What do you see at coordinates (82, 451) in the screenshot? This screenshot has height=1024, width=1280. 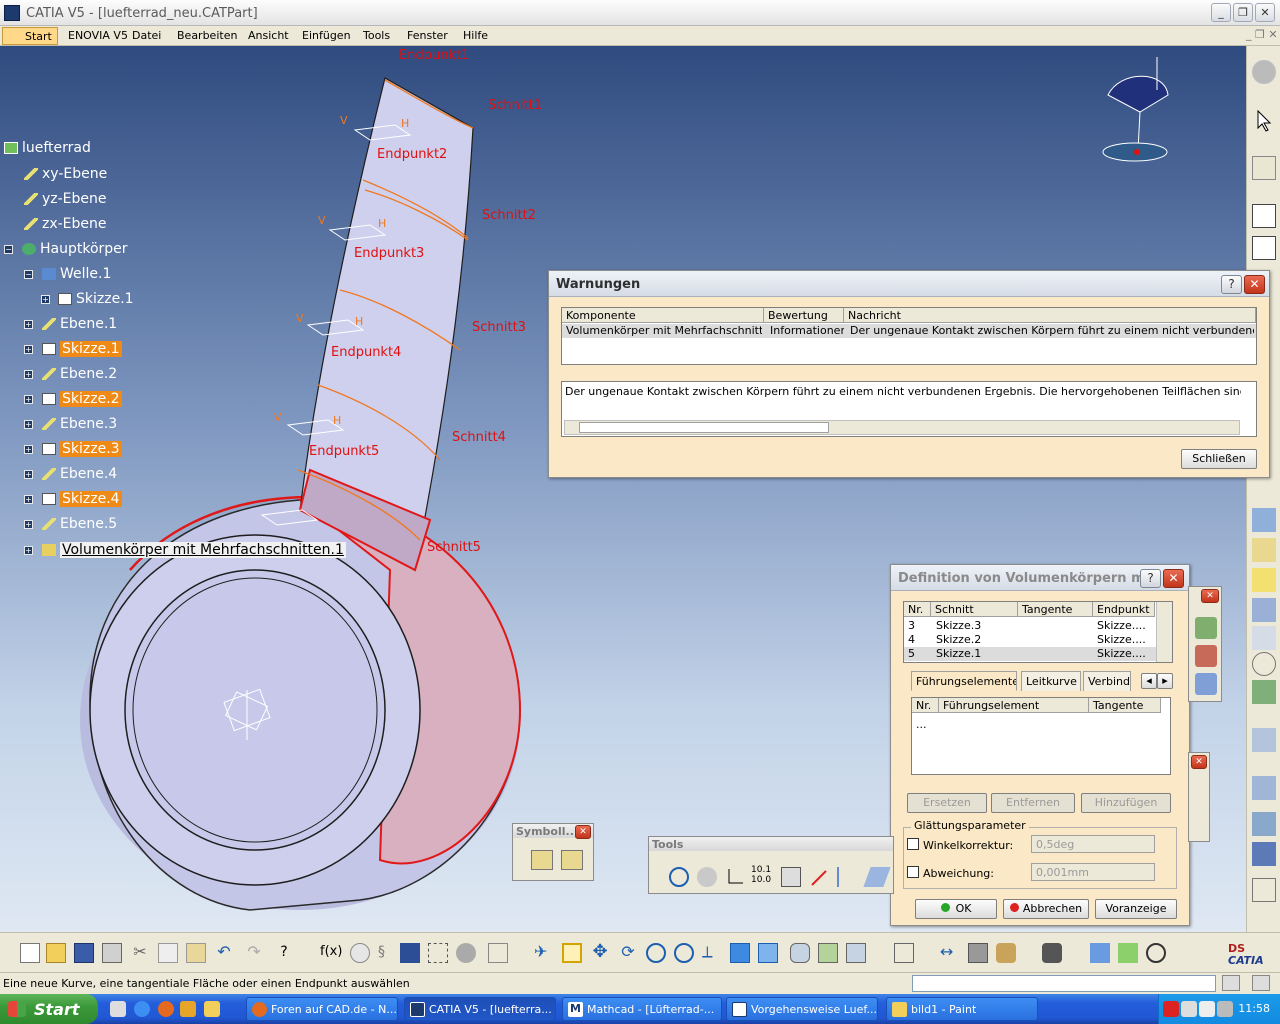 I see `tree-item-selected: Skizze.3` at bounding box center [82, 451].